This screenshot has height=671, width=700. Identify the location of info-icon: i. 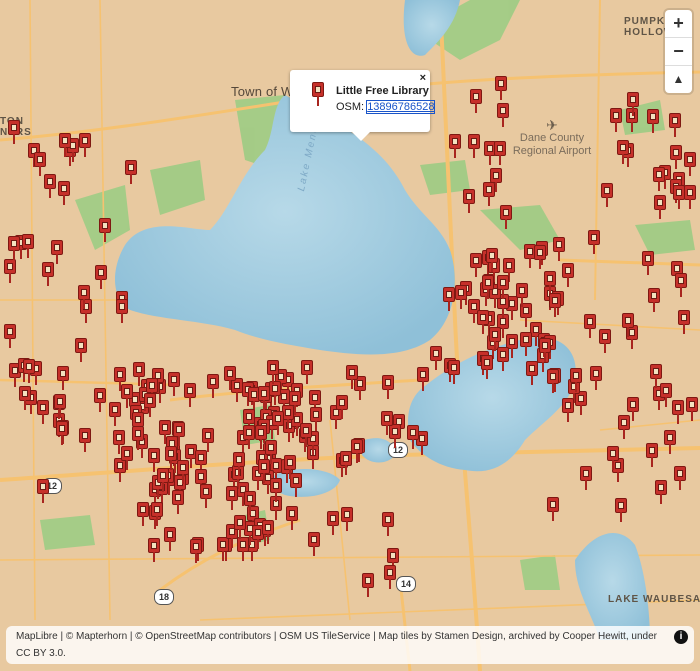
(681, 637).